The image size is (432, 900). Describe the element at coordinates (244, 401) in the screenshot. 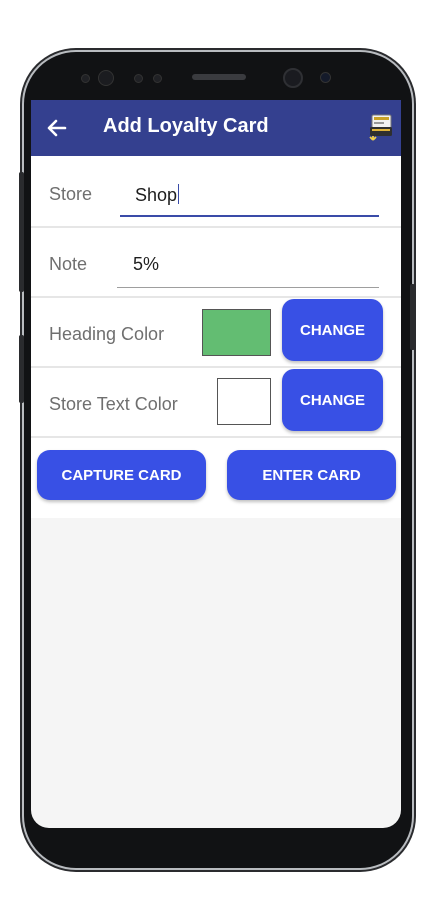

I see `store-text-color-swatch` at that location.